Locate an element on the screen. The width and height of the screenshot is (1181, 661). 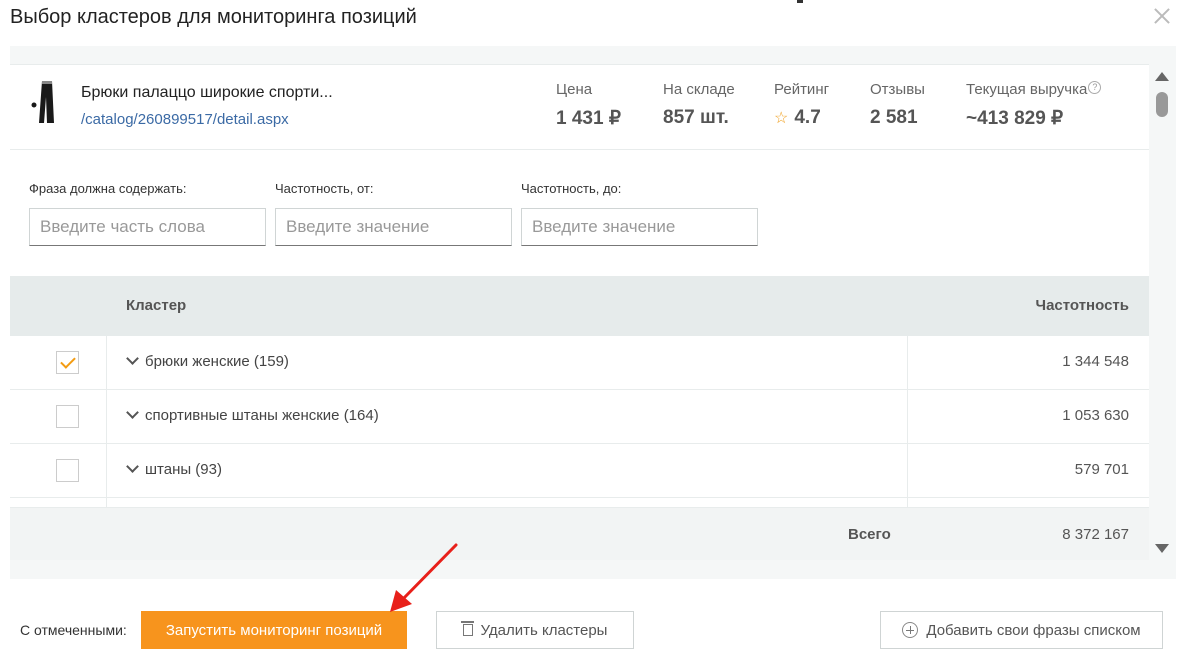
reviews-value: 2 581 is located at coordinates (894, 117).